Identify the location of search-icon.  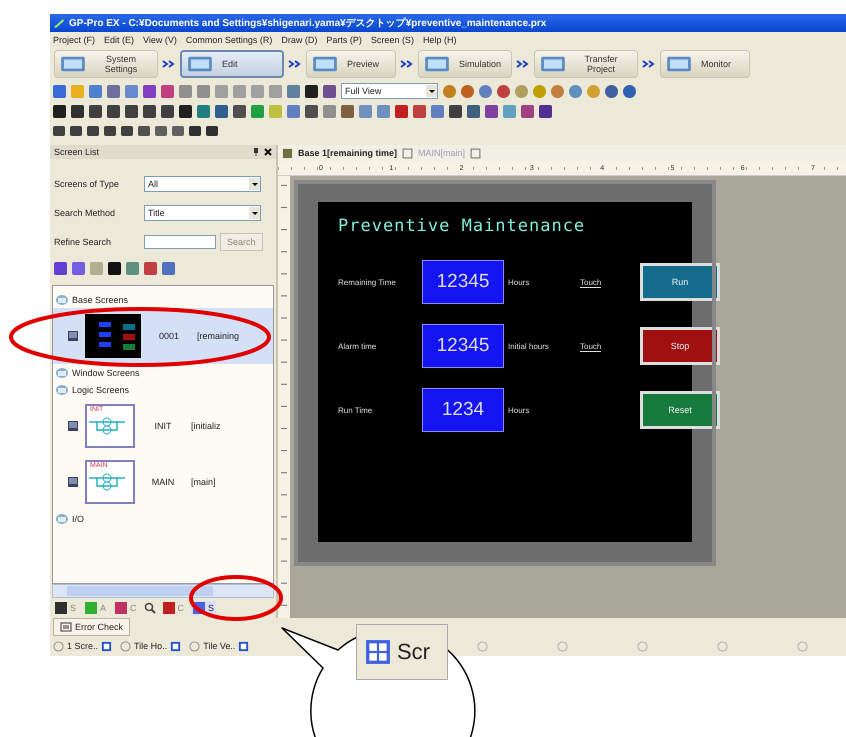
(150, 608).